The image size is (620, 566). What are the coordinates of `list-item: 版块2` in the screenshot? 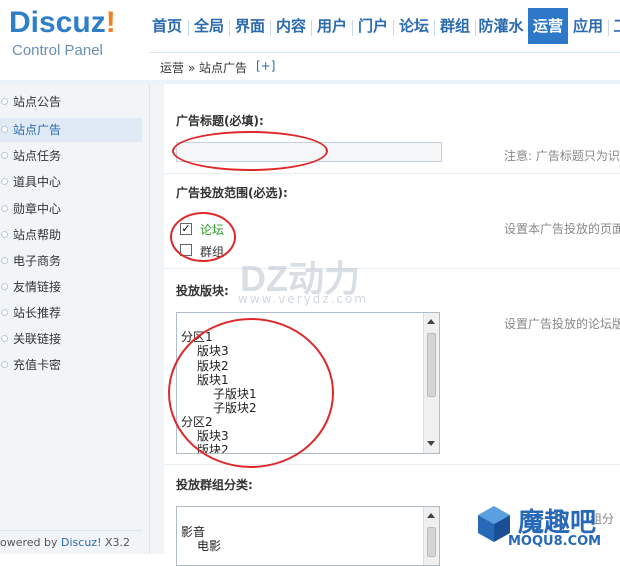 It's located at (213, 447).